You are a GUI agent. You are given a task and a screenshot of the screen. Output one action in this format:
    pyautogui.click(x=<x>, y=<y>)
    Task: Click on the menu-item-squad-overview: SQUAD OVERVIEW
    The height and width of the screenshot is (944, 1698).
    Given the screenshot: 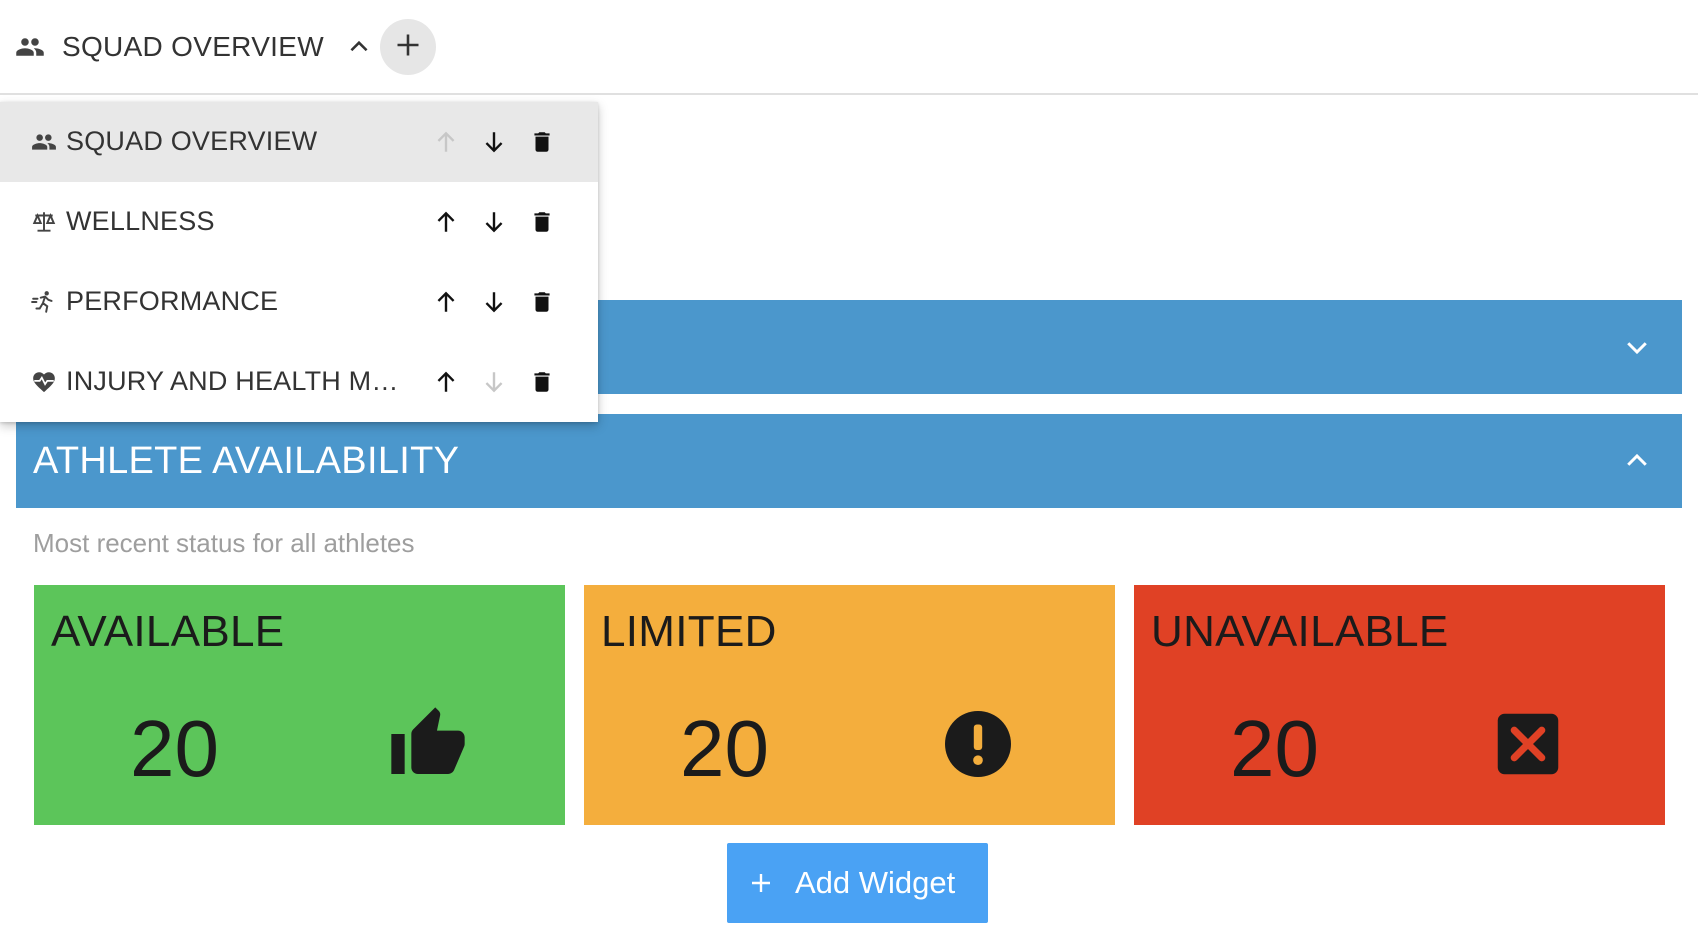 What is the action you would take?
    pyautogui.click(x=299, y=142)
    